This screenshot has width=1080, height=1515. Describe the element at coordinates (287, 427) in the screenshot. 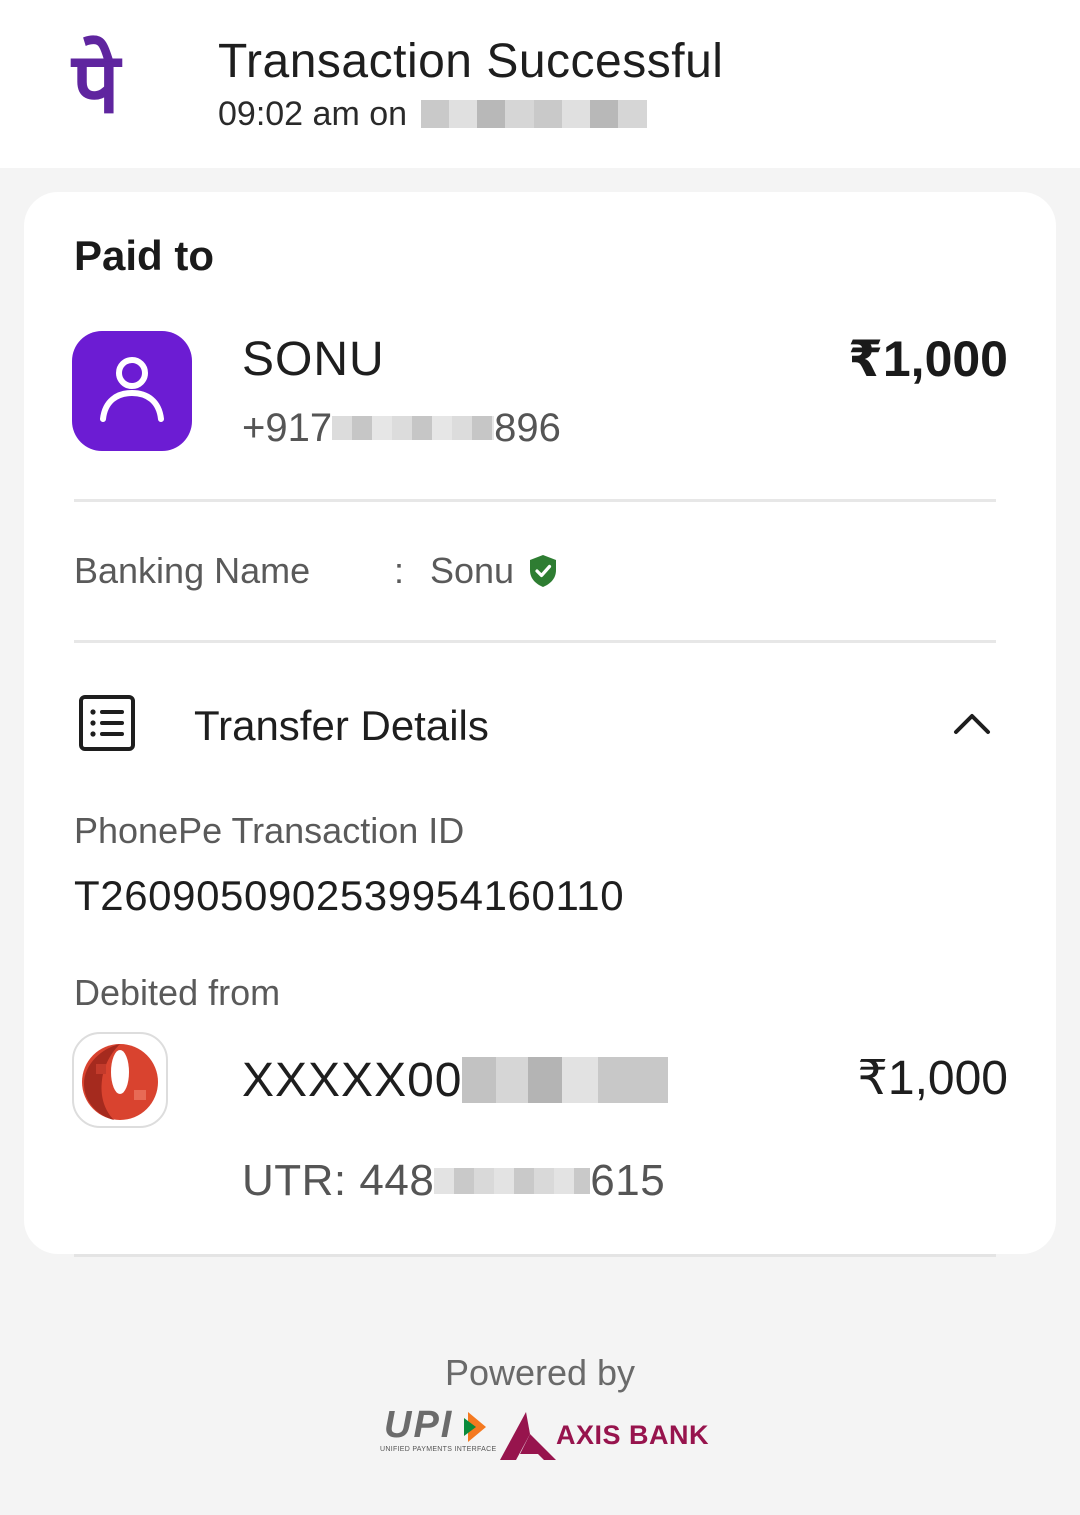

I see `payee-phone-prefix: +917` at that location.